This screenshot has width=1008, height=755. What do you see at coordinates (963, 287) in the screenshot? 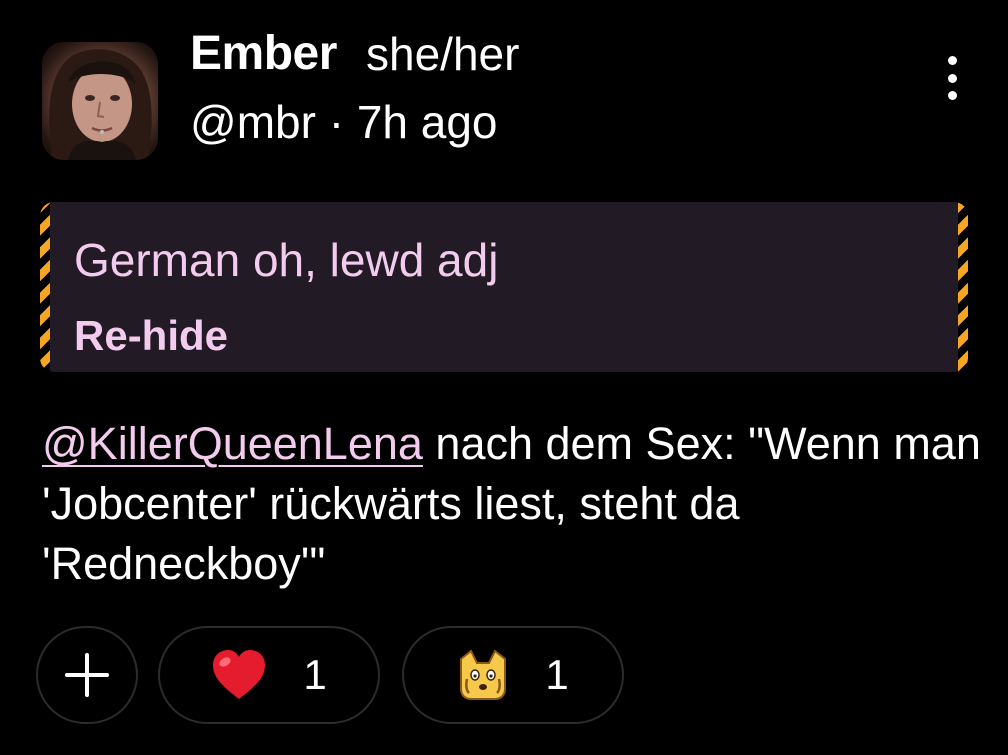
I see `warning-stripe-right` at bounding box center [963, 287].